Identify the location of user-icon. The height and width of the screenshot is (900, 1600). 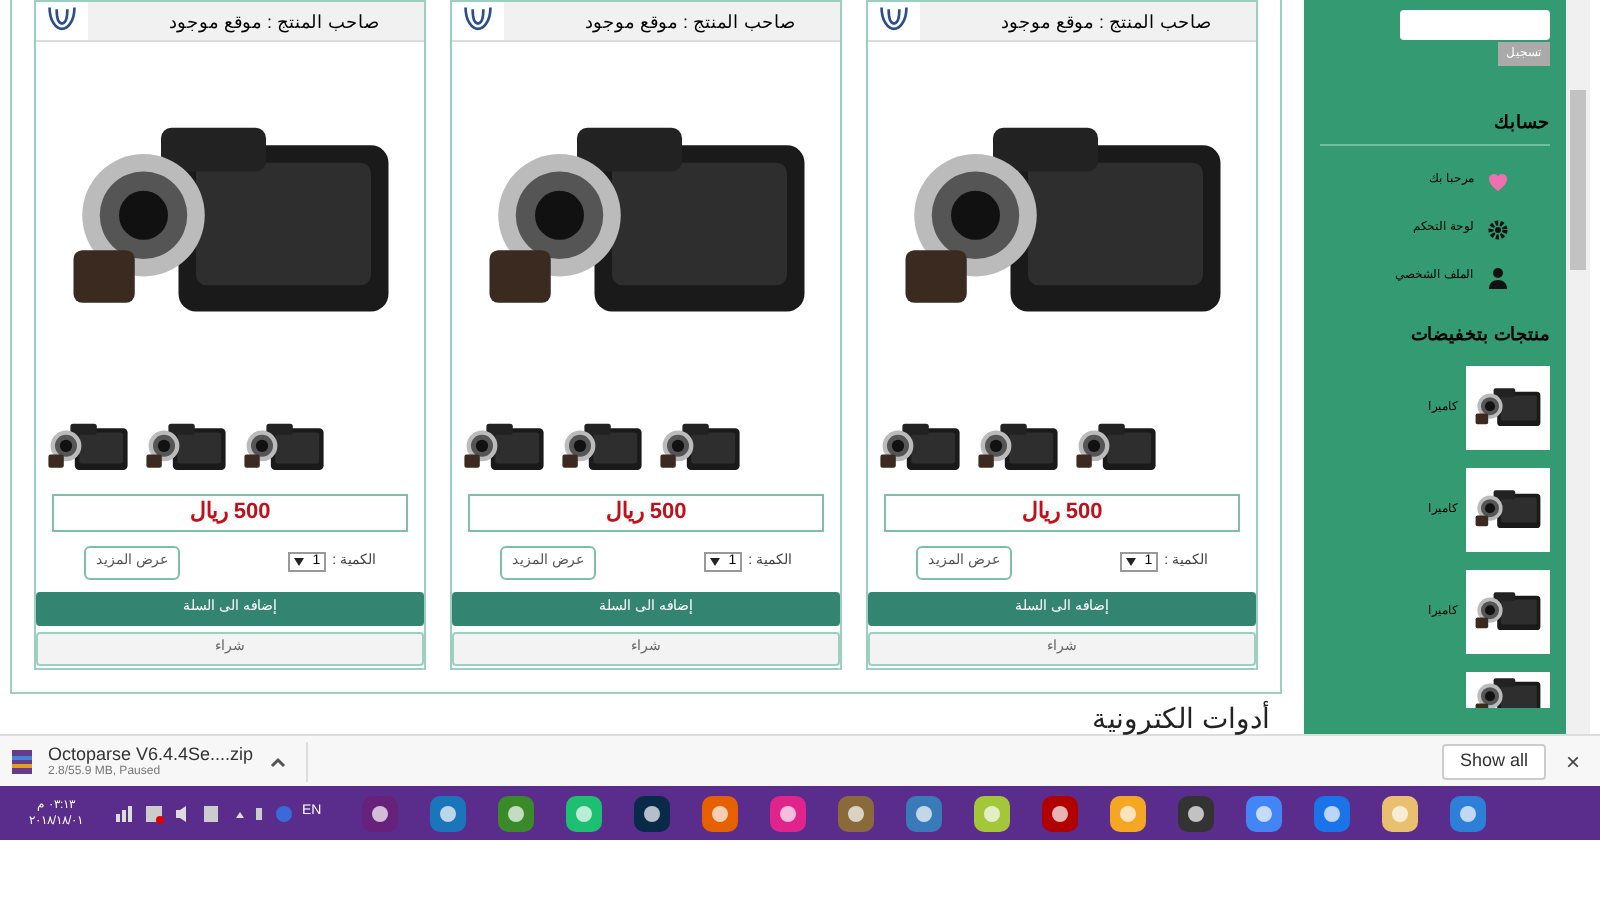
(1498, 277).